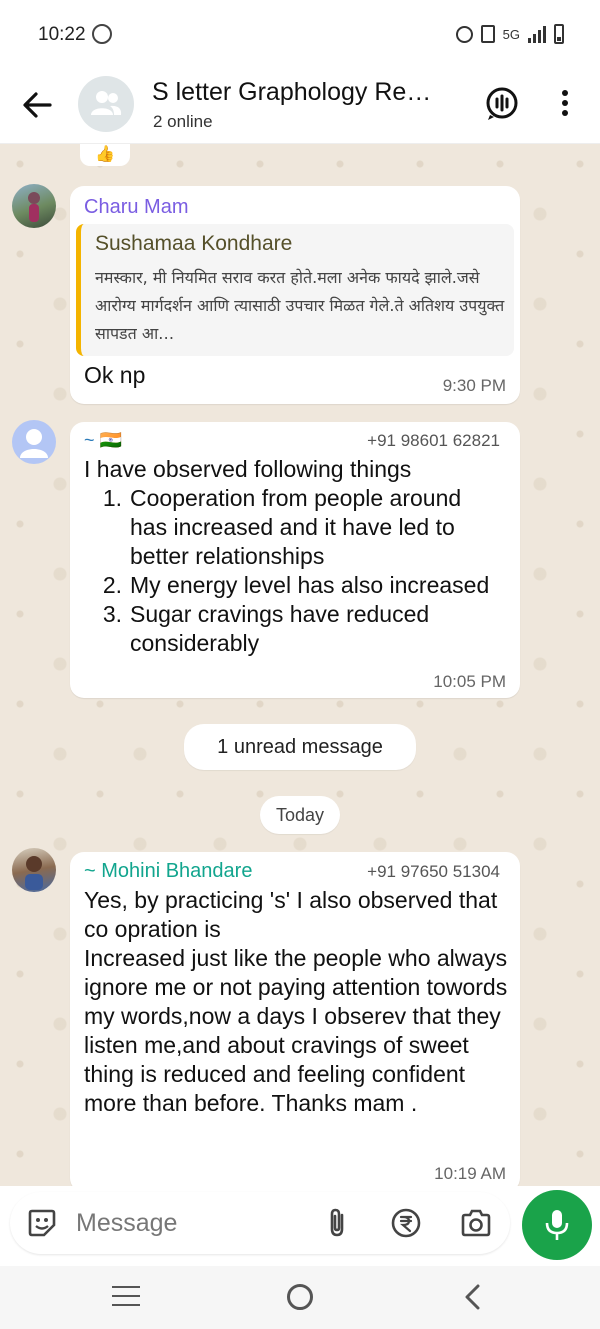  Describe the element at coordinates (487, 34) in the screenshot. I see `vibrate-icon` at that location.